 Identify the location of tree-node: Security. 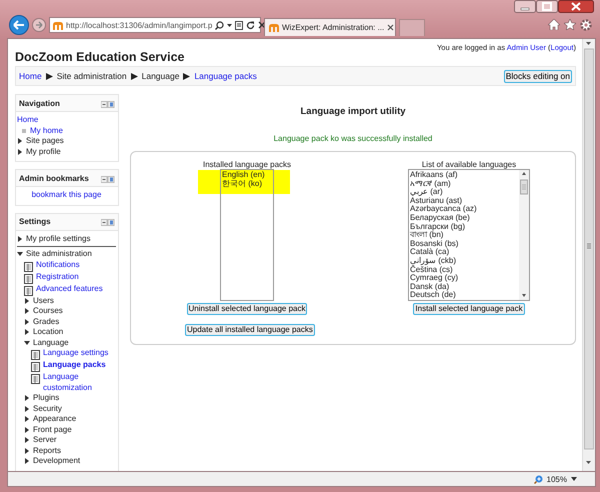
(47, 409).